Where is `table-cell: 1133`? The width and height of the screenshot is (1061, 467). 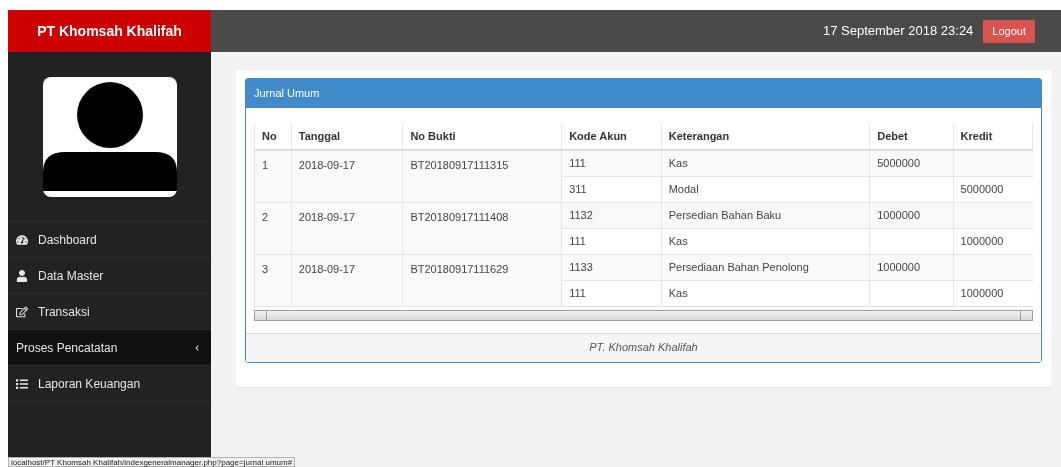
table-cell: 1133 is located at coordinates (611, 267).